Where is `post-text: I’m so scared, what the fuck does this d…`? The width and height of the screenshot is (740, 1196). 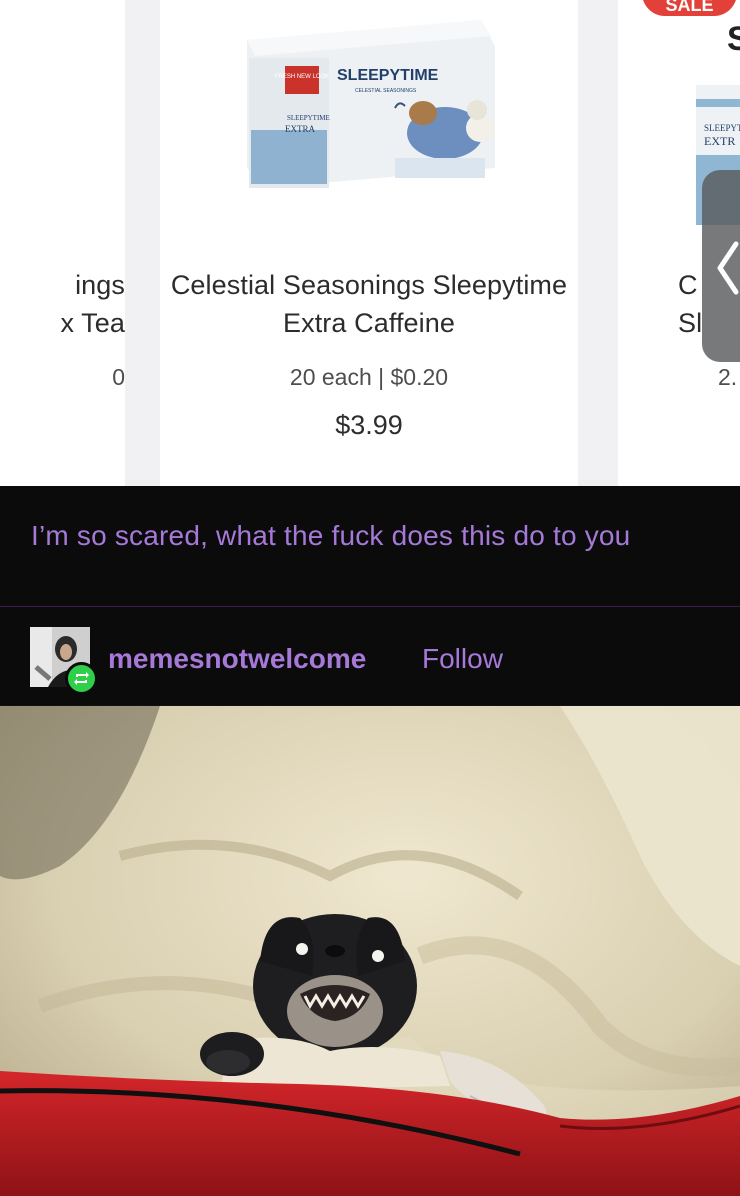
post-text: I’m so scared, what the fuck does this d… is located at coordinates (331, 535).